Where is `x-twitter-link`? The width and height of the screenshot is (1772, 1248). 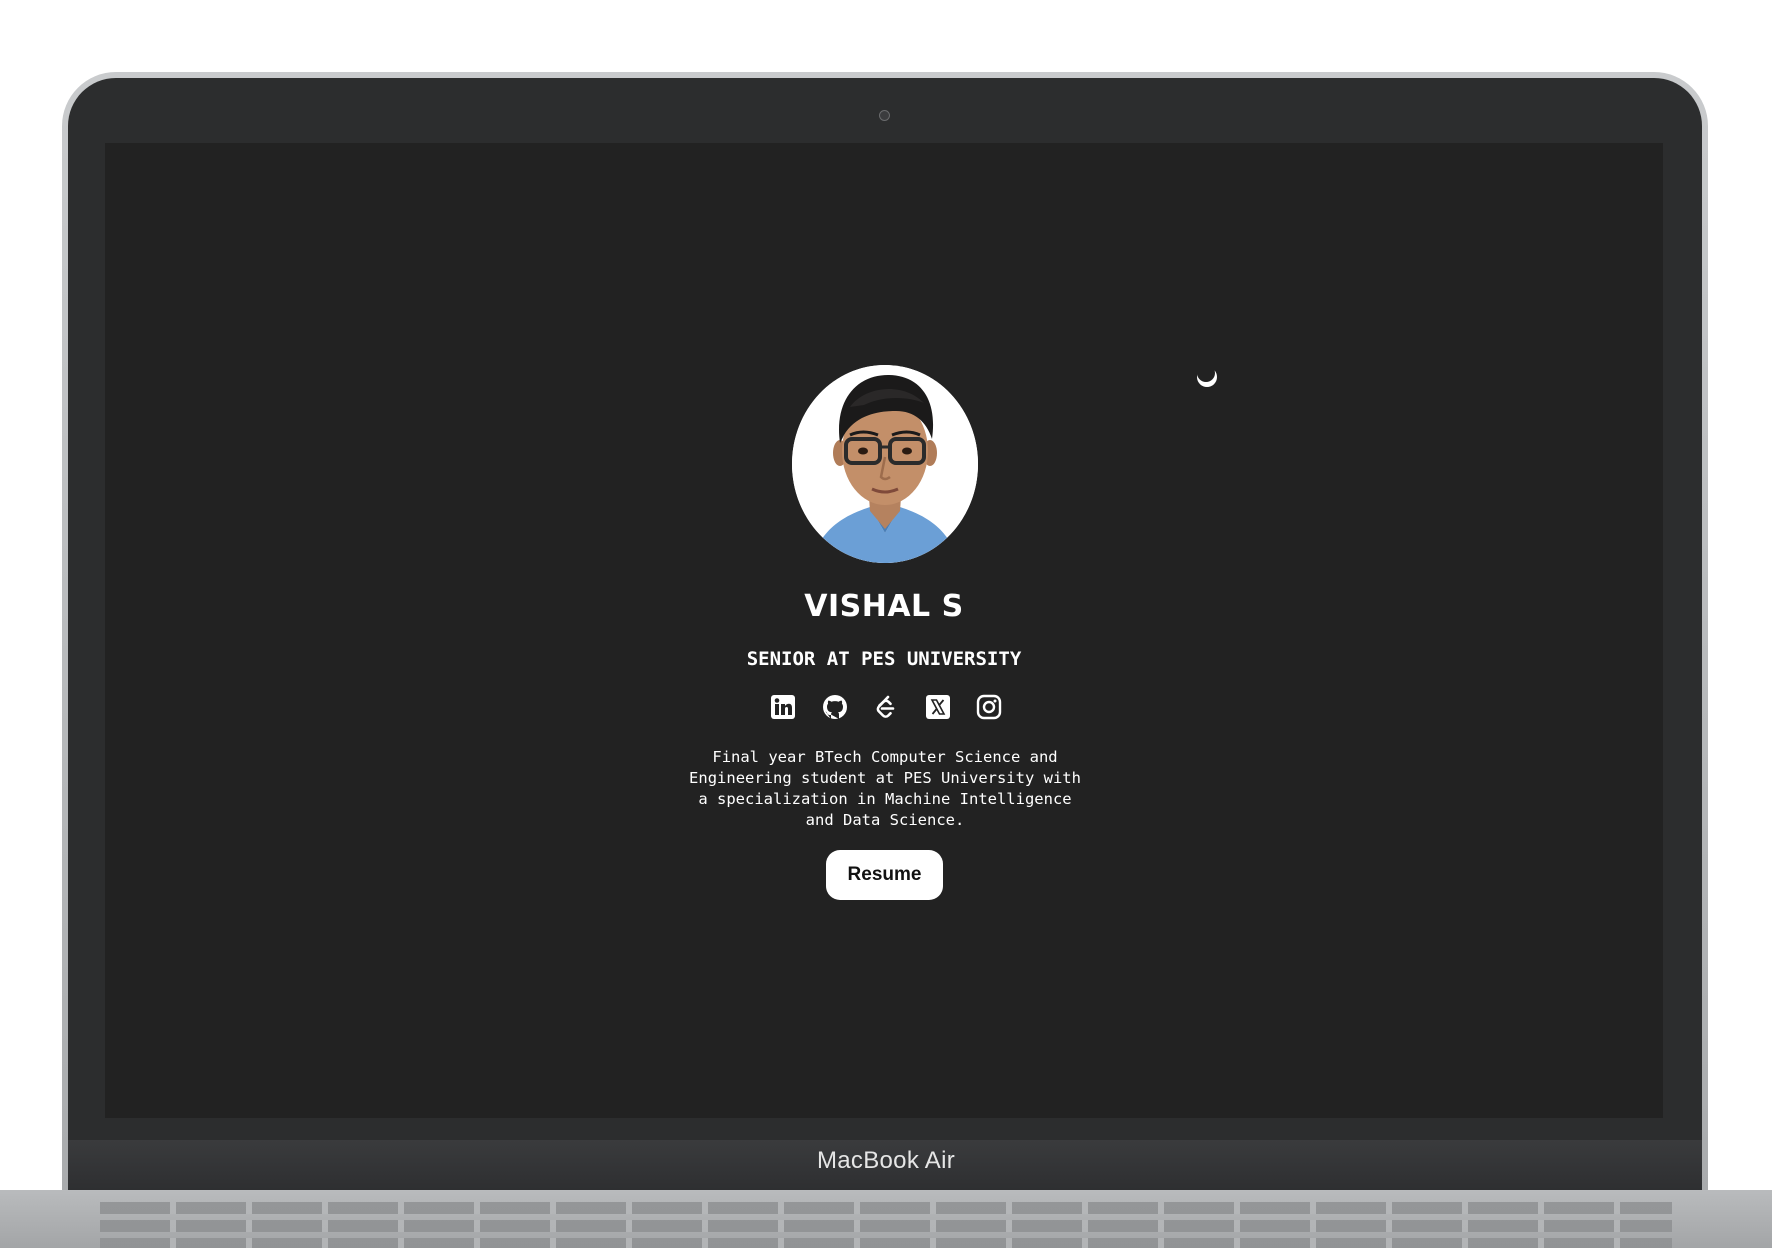 x-twitter-link is located at coordinates (938, 707).